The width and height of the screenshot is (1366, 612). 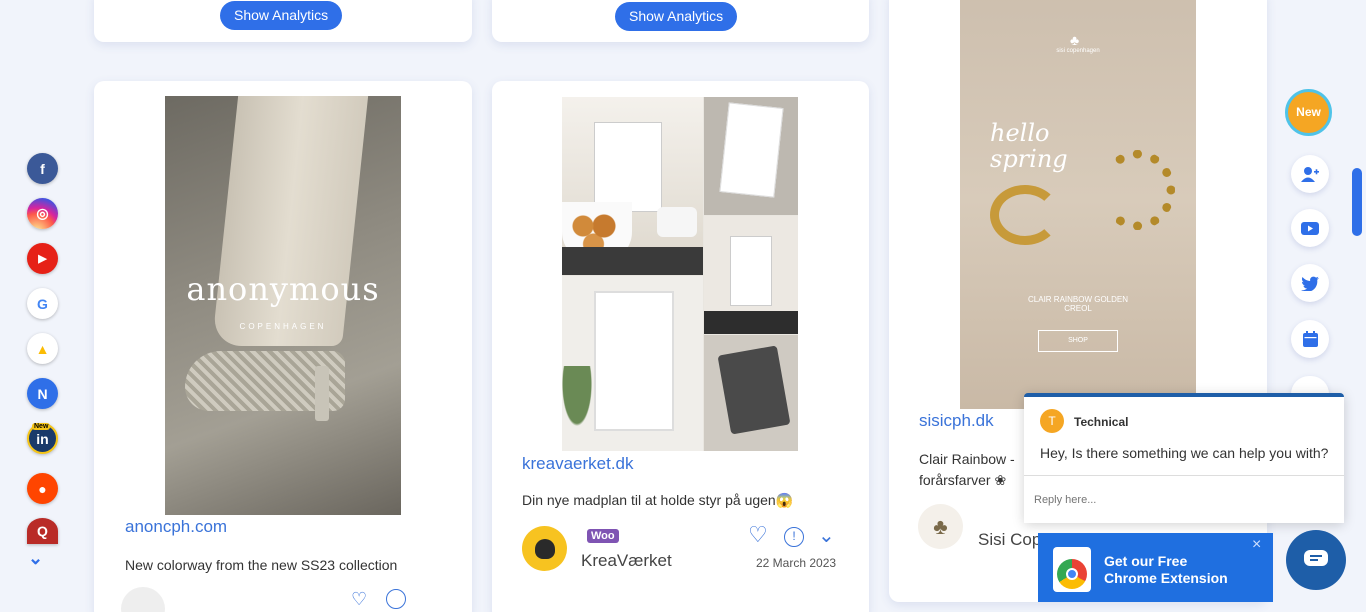 What do you see at coordinates (42, 488) in the screenshot?
I see `reddit-icon: ●` at bounding box center [42, 488].